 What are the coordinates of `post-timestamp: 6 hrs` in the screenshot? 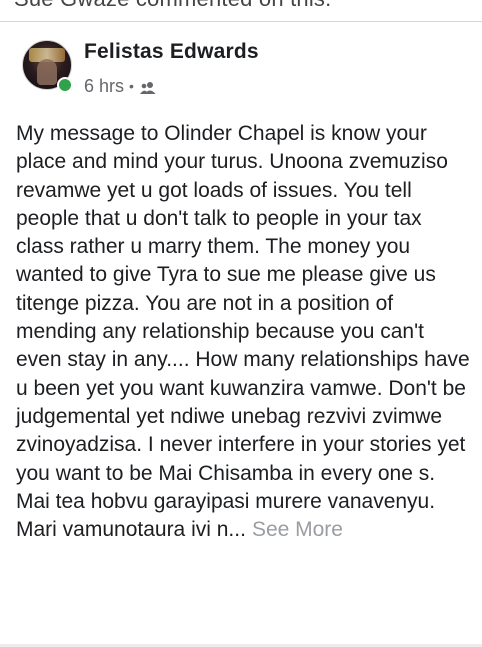 It's located at (104, 86).